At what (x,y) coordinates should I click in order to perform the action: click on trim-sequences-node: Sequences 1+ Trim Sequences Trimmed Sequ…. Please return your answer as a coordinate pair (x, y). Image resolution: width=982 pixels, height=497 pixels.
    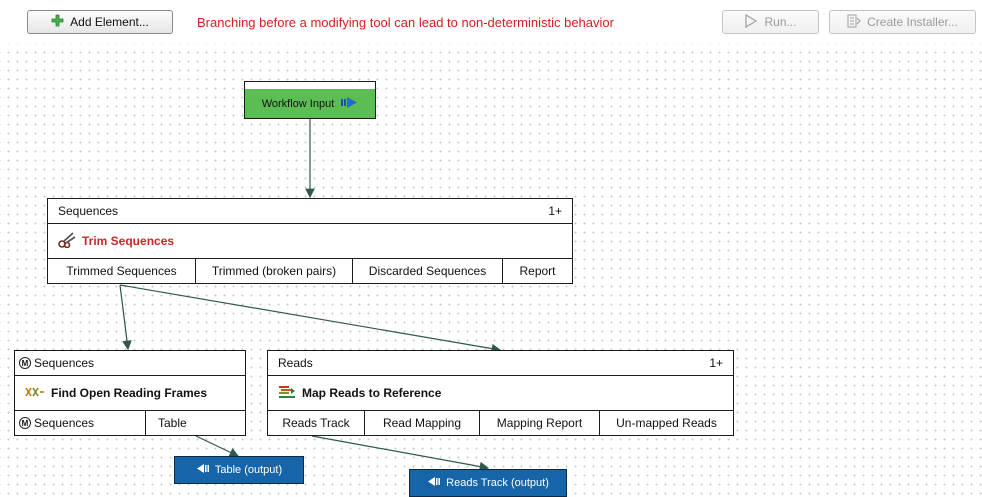
    Looking at the image, I should click on (310, 241).